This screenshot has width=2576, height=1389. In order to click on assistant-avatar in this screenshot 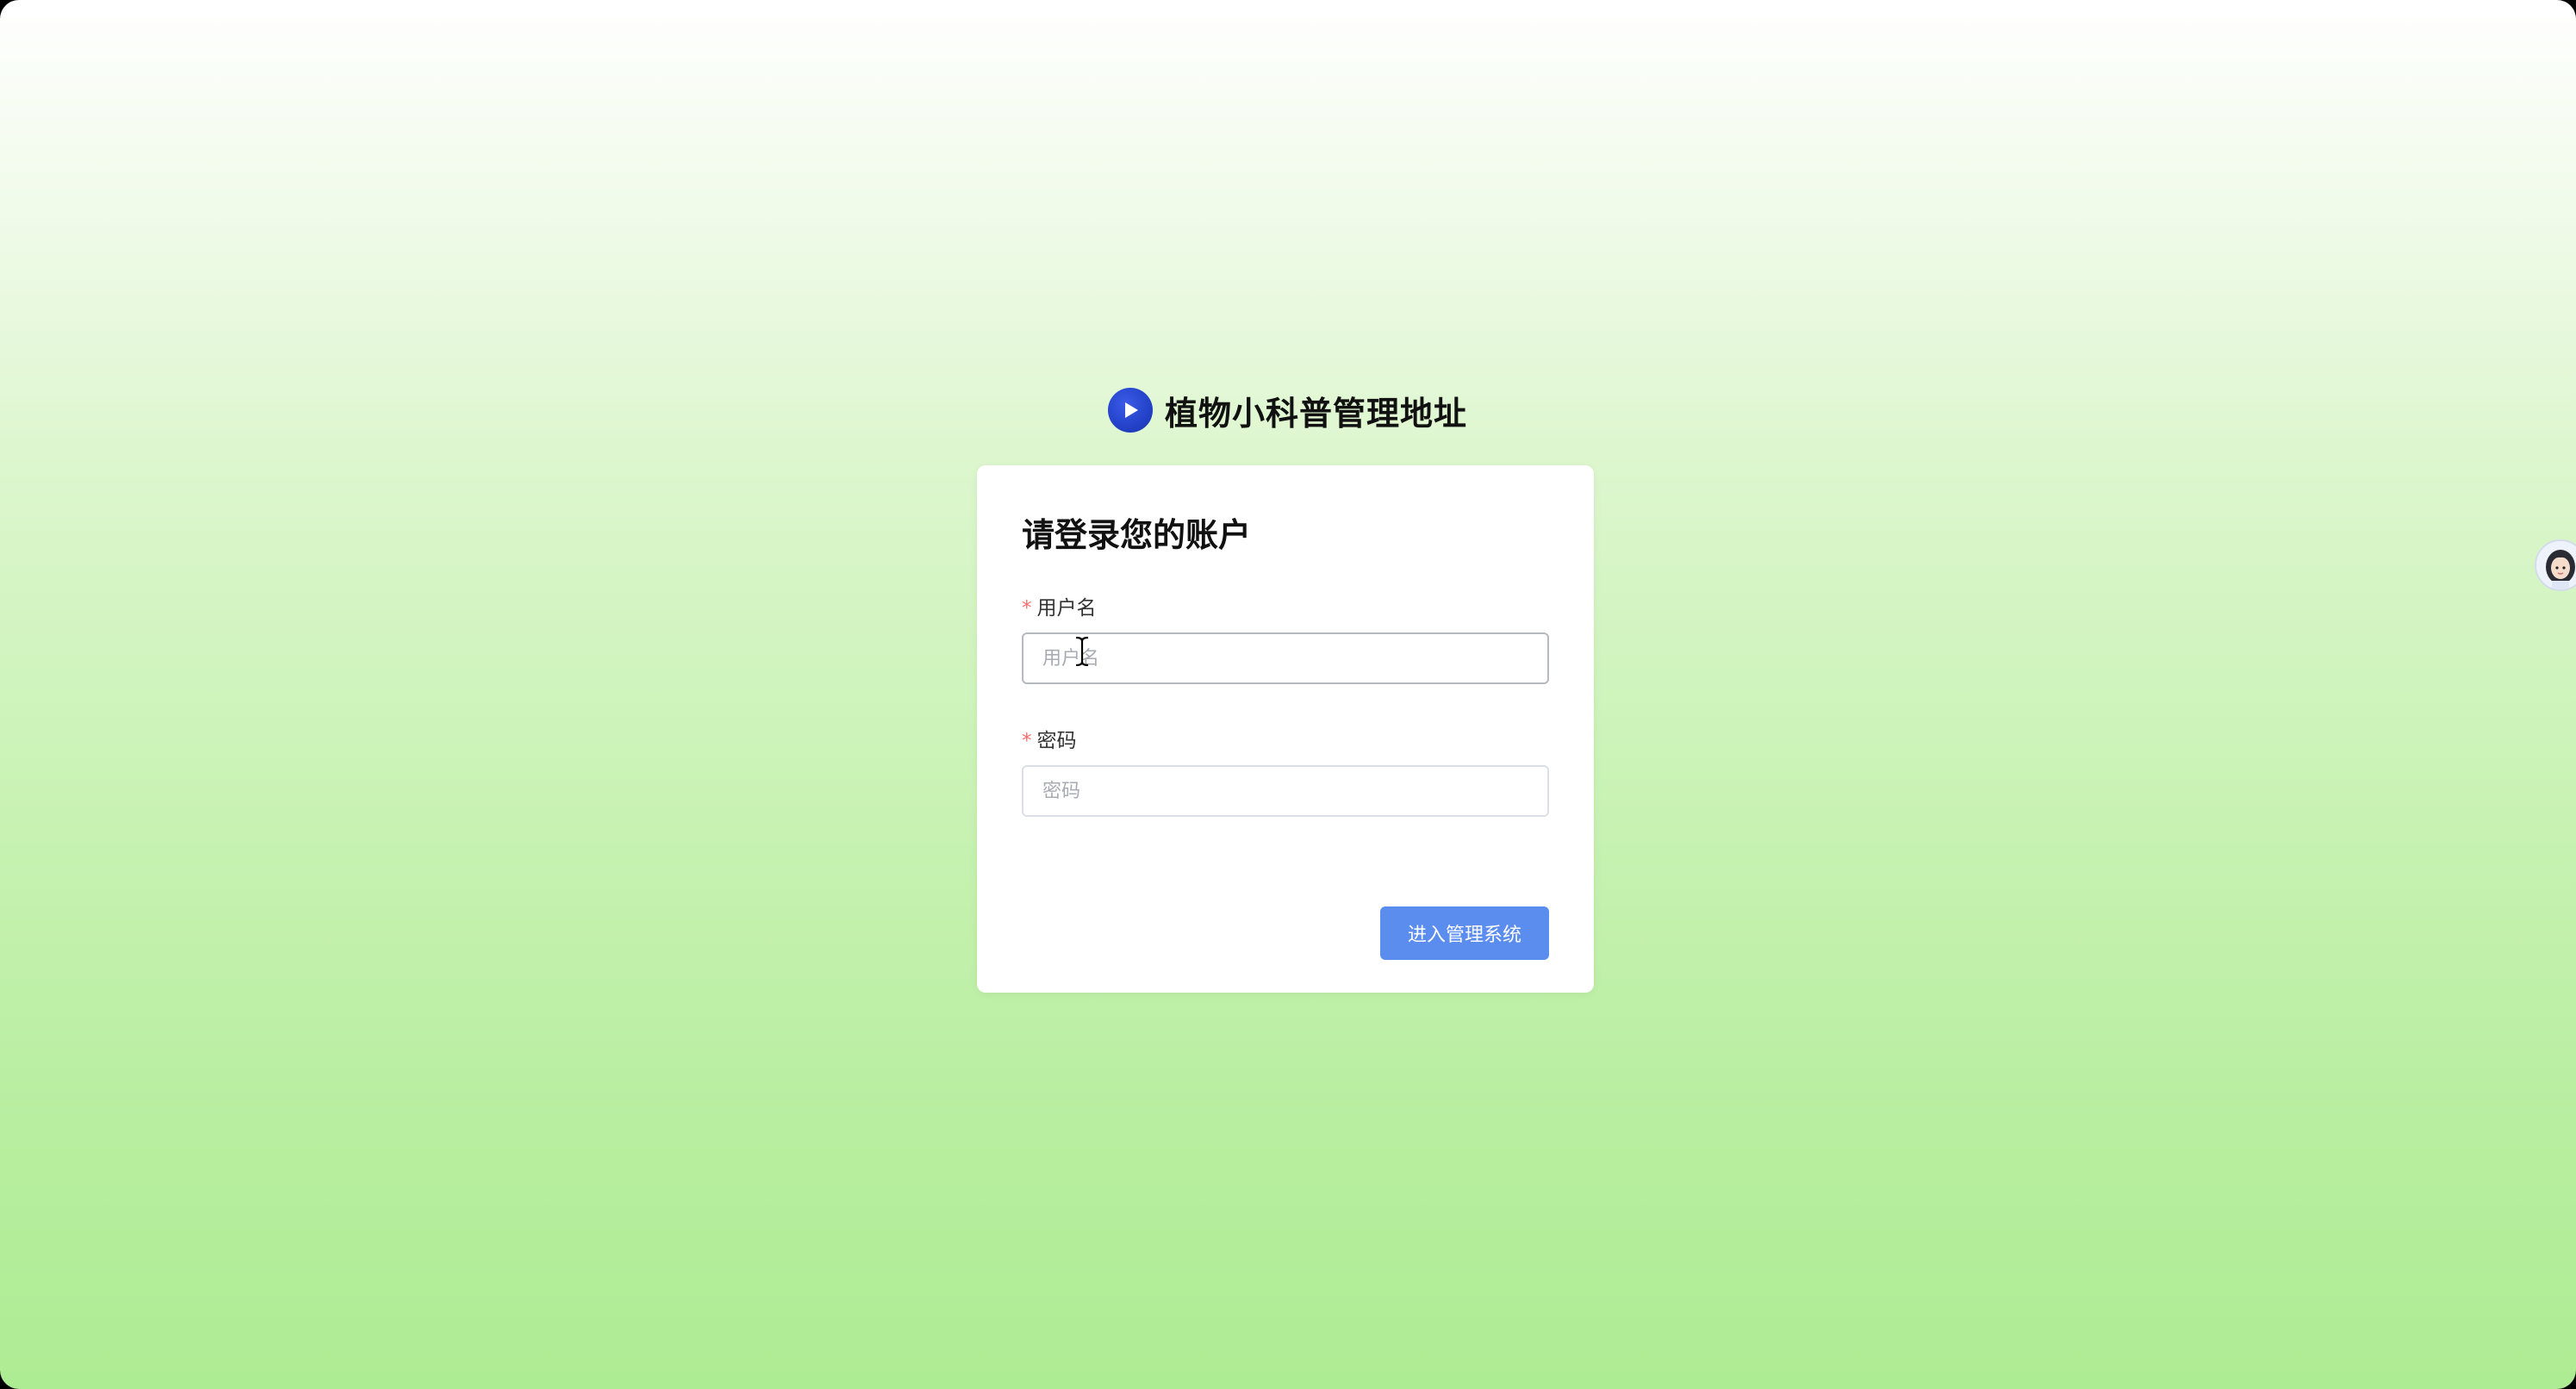, I will do `click(2556, 565)`.